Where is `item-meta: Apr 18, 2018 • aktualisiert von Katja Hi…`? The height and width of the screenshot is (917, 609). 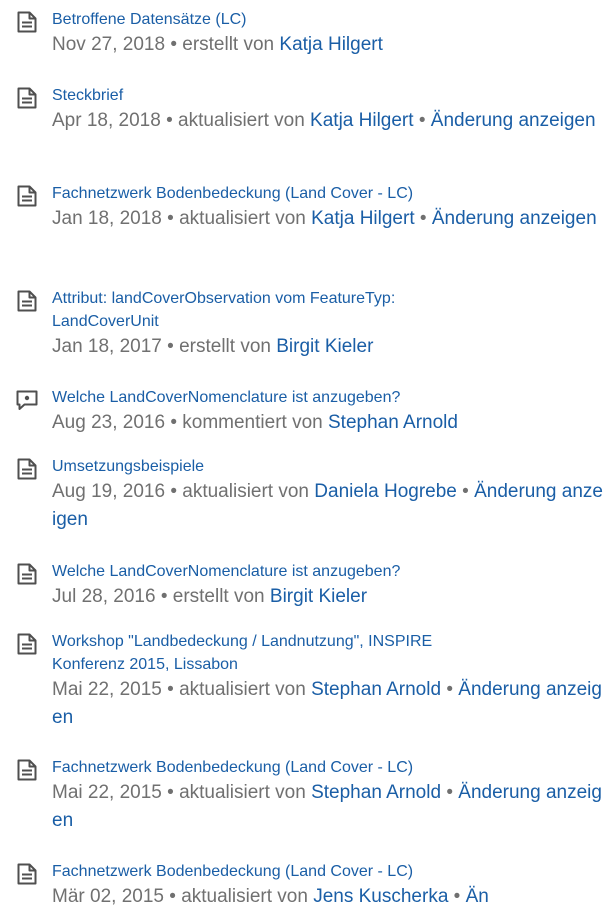
item-meta: Apr 18, 2018 • aktualisiert von Katja Hi… is located at coordinates (327, 121).